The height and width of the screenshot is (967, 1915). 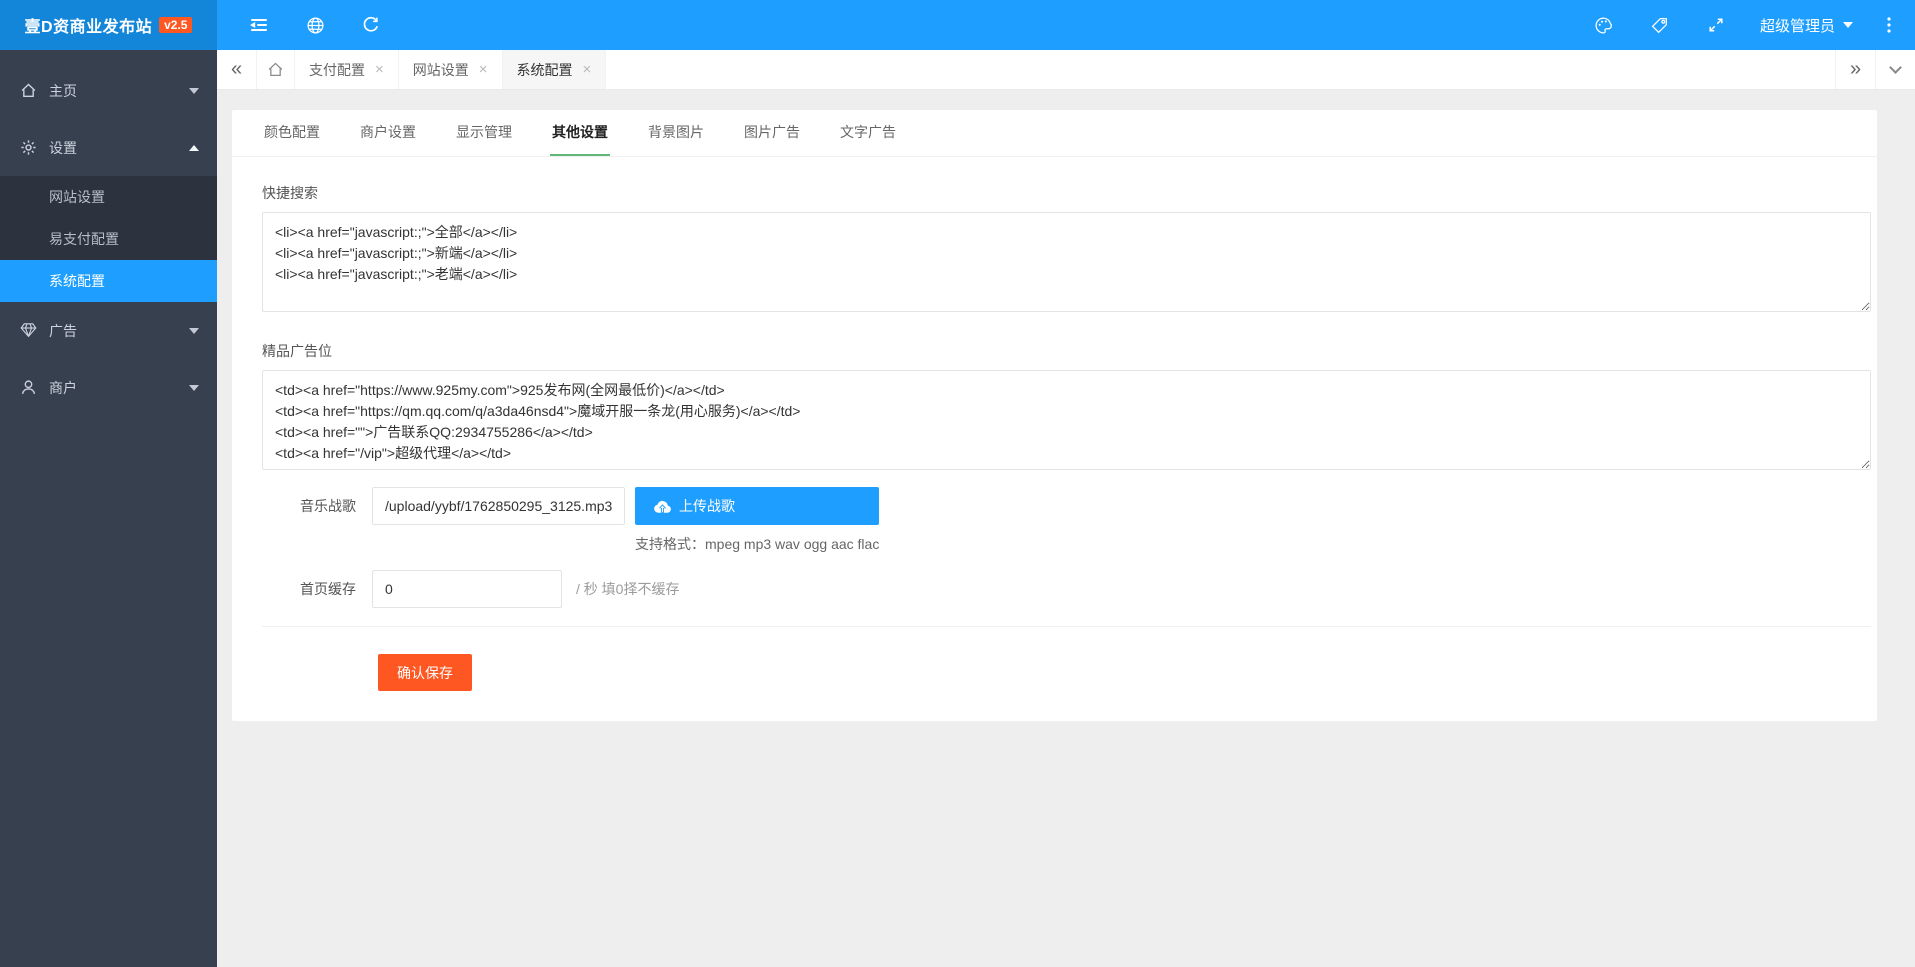 I want to click on tabs-scroll-left-icon: «, so click(x=237, y=69).